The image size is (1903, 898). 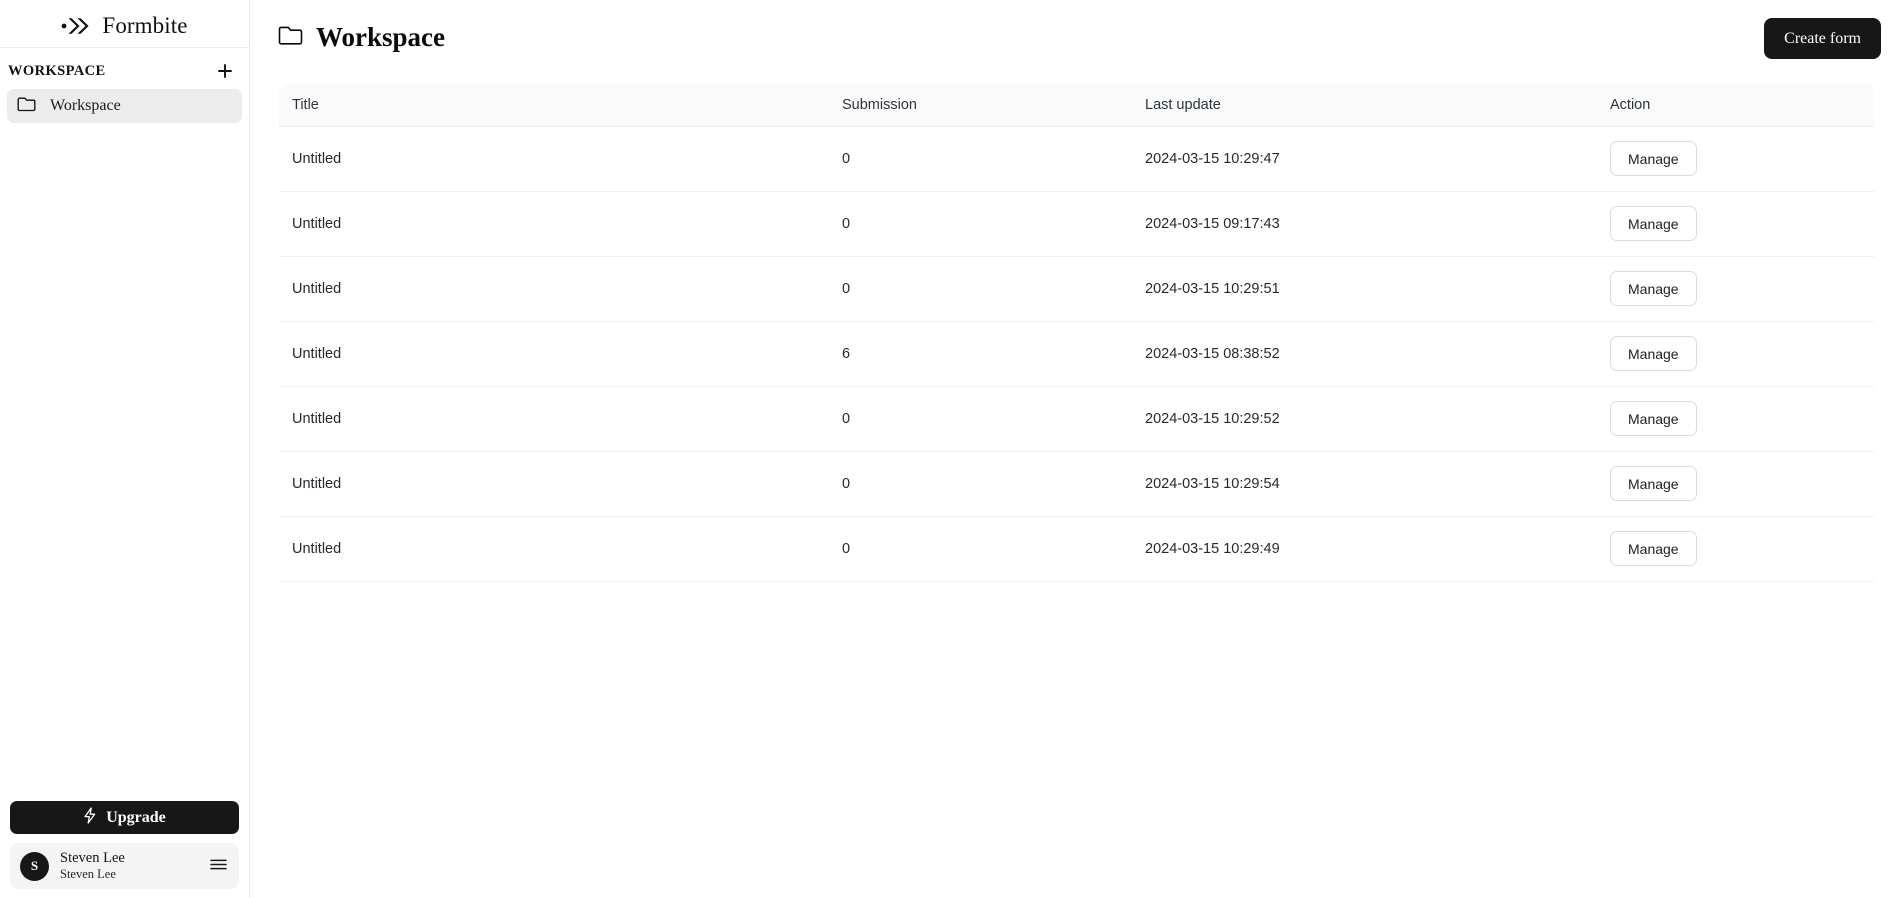 I want to click on user-menu-button, so click(x=218, y=866).